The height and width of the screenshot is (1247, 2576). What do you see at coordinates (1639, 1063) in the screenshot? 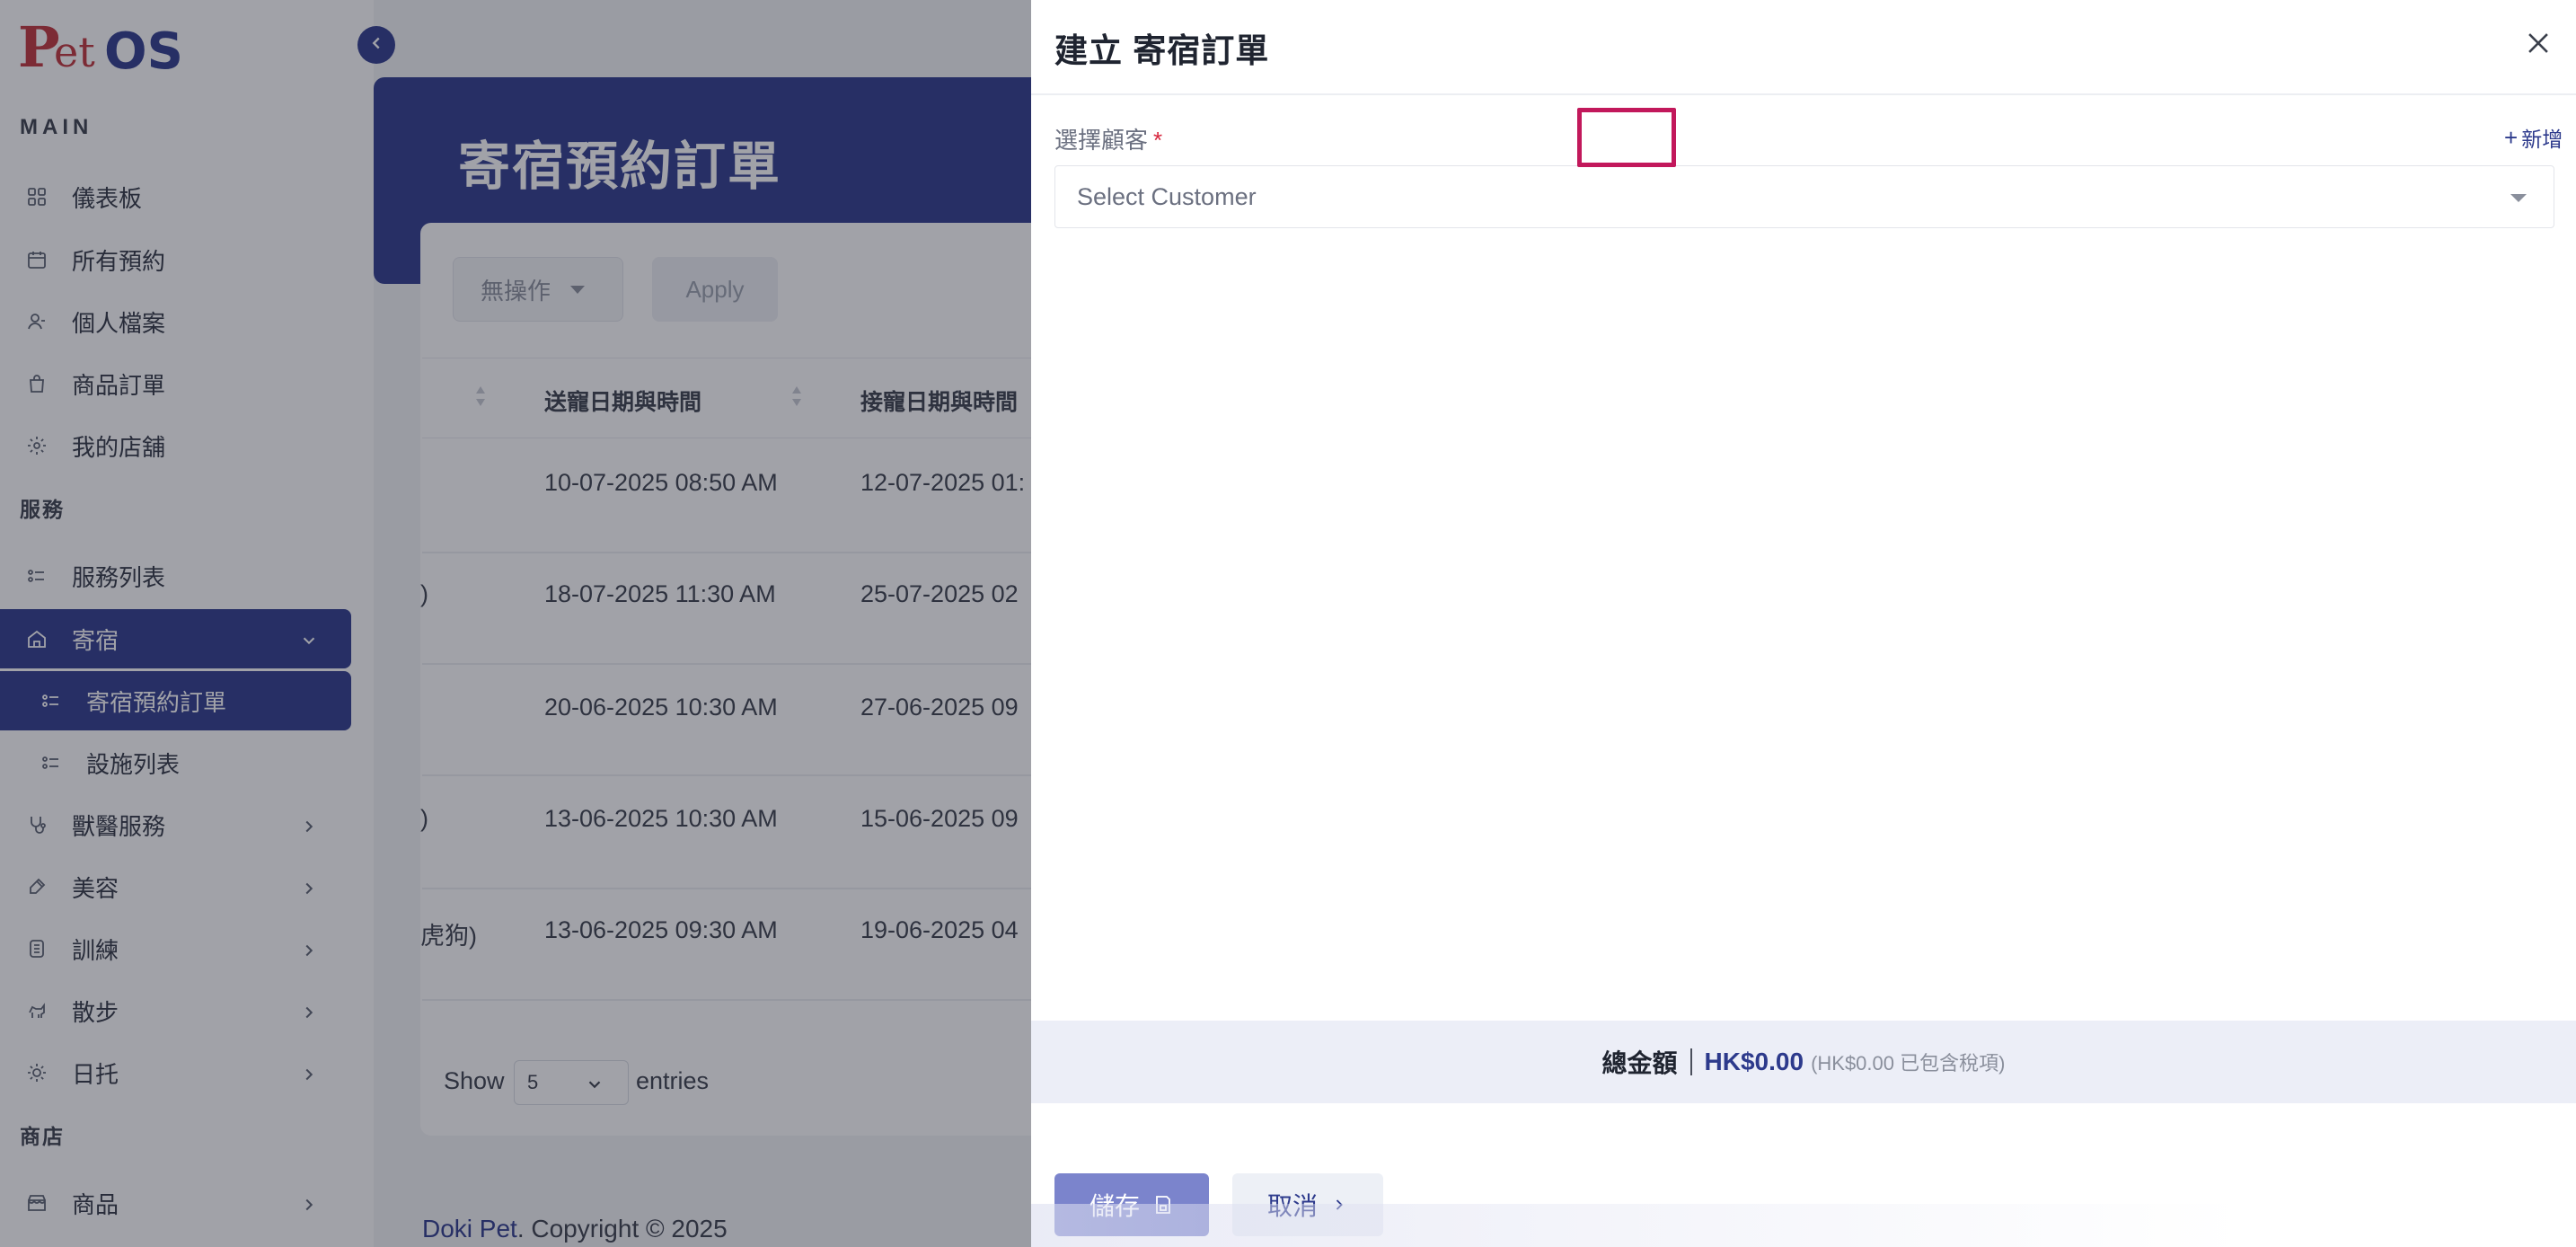
I see `total-label: 總金額` at bounding box center [1639, 1063].